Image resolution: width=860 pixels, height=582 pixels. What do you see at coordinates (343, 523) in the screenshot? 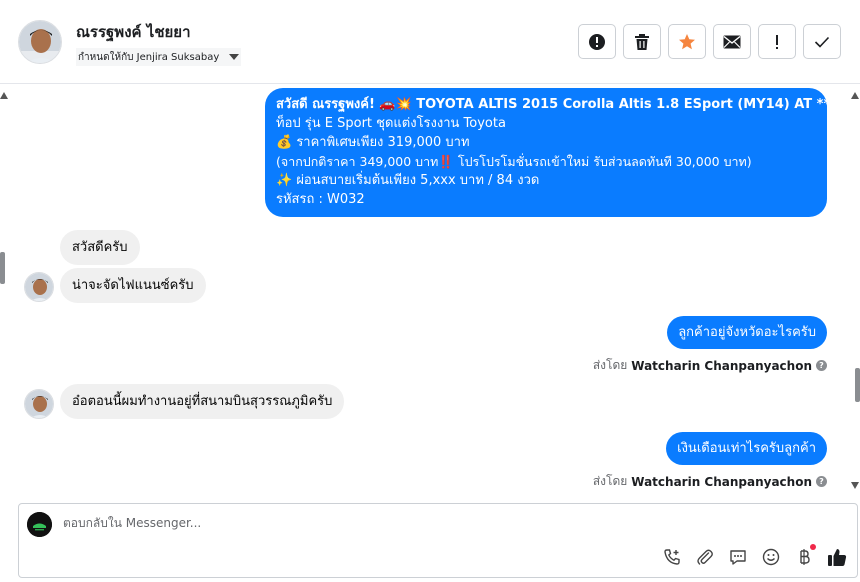
I see `reply-input` at bounding box center [343, 523].